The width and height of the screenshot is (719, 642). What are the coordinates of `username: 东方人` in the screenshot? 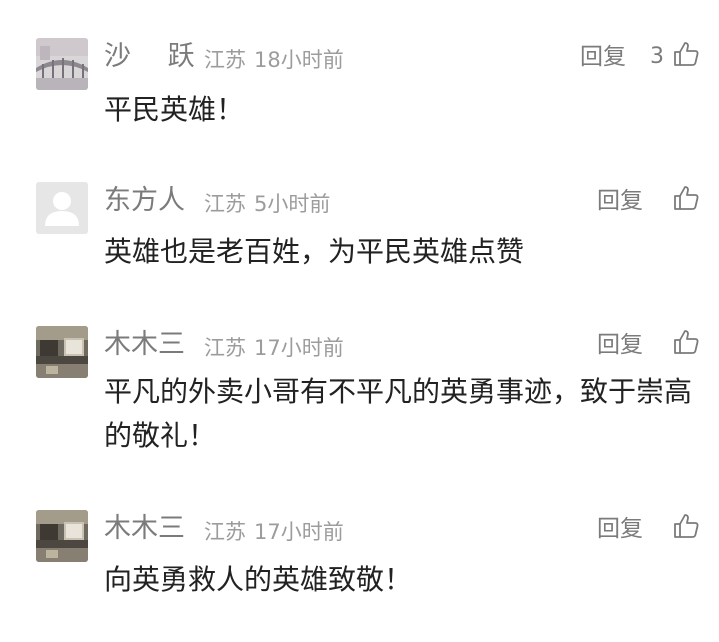 It's located at (144, 201).